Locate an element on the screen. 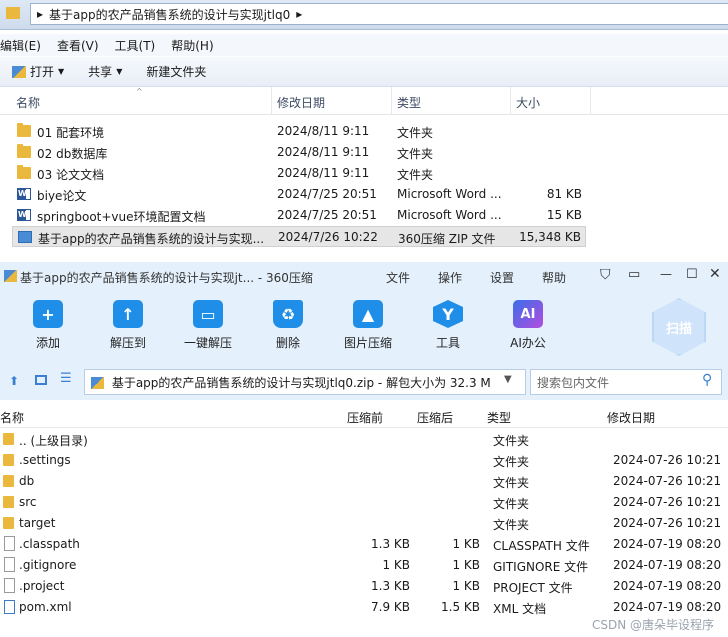 Image resolution: width=728 pixels, height=637 pixels. delete-icon: ♻ is located at coordinates (288, 314).